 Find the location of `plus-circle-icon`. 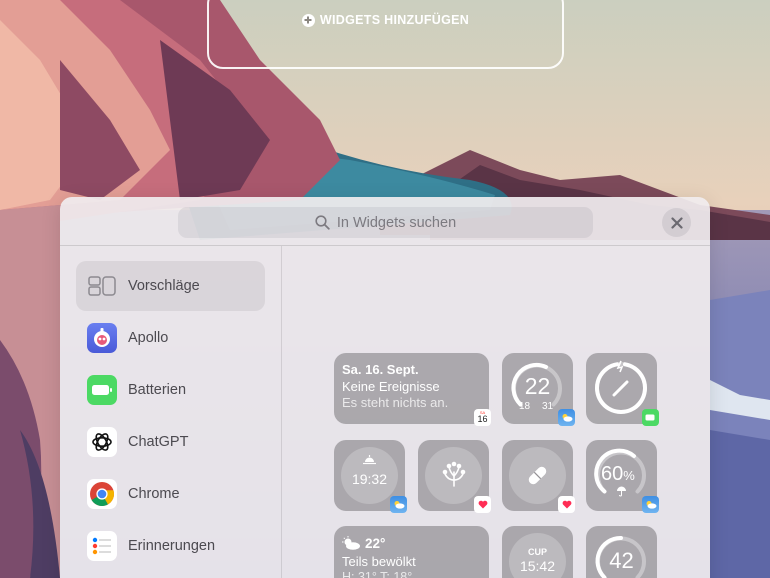

plus-circle-icon is located at coordinates (308, 20).